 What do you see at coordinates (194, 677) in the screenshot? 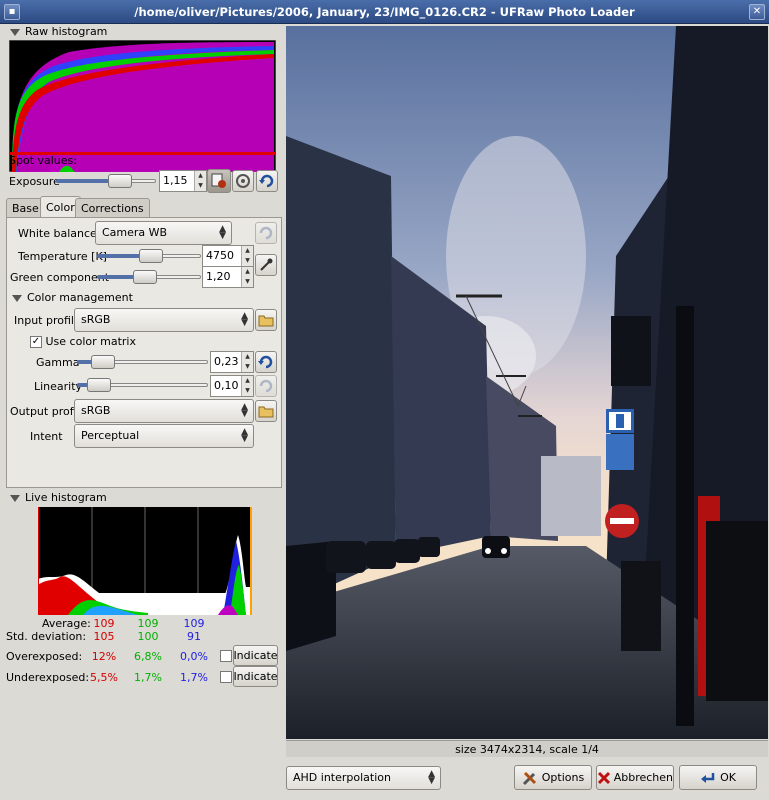
I see `hist-underexposed-b: 1,7%` at bounding box center [194, 677].